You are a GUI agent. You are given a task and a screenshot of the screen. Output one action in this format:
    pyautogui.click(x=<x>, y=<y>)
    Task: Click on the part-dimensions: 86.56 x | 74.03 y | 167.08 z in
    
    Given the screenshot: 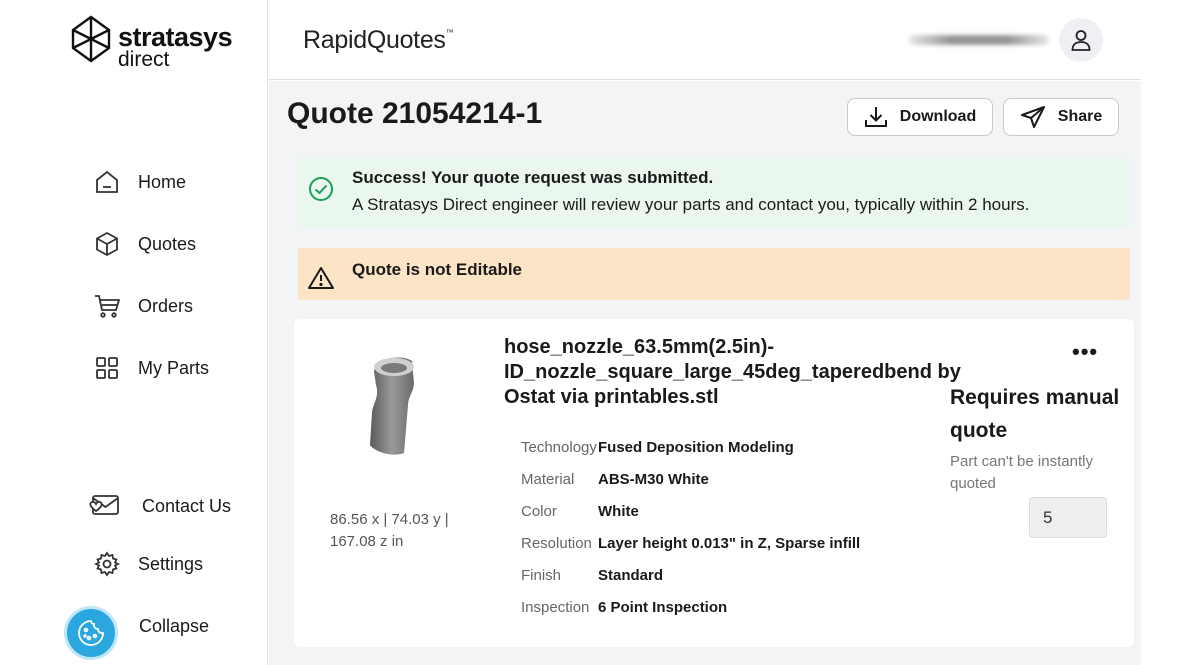 What is the action you would take?
    pyautogui.click(x=389, y=530)
    